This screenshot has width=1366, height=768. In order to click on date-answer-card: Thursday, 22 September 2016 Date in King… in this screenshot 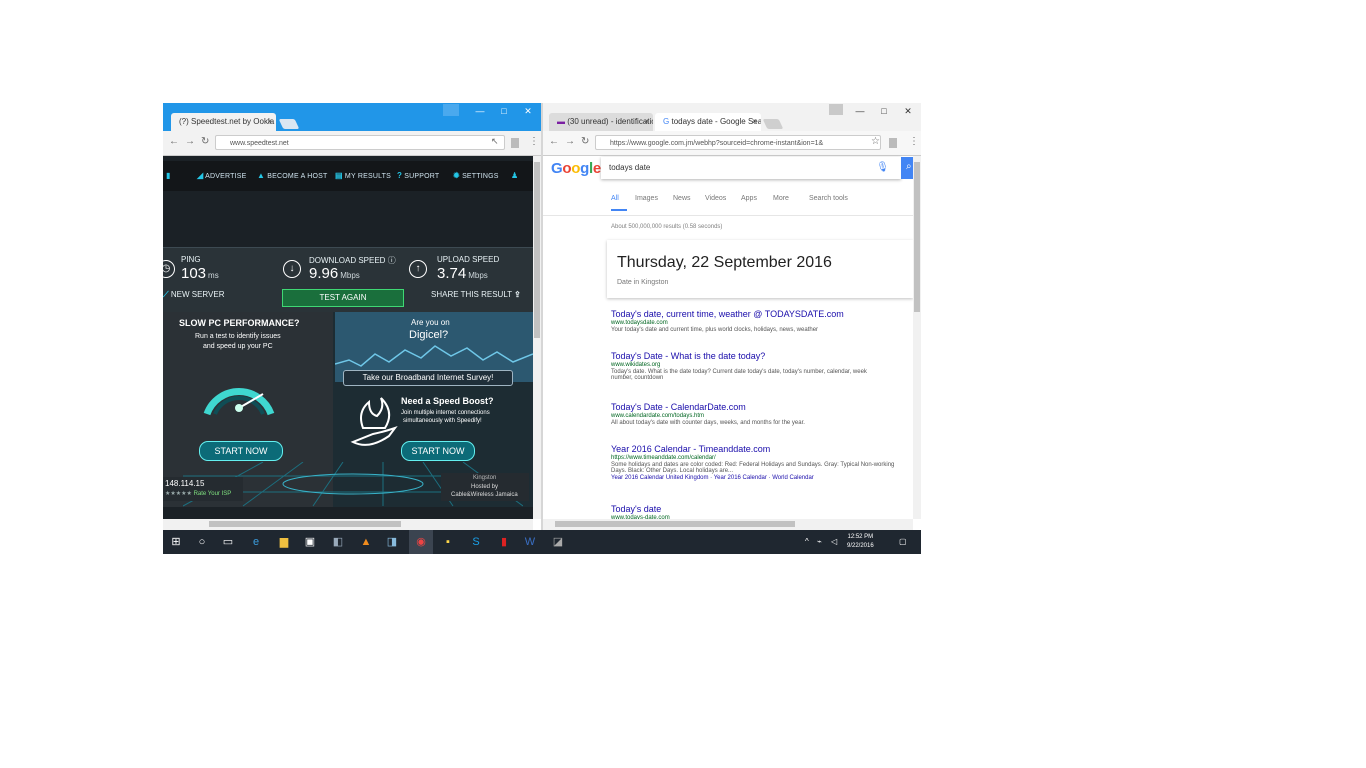, I will do `click(760, 269)`.